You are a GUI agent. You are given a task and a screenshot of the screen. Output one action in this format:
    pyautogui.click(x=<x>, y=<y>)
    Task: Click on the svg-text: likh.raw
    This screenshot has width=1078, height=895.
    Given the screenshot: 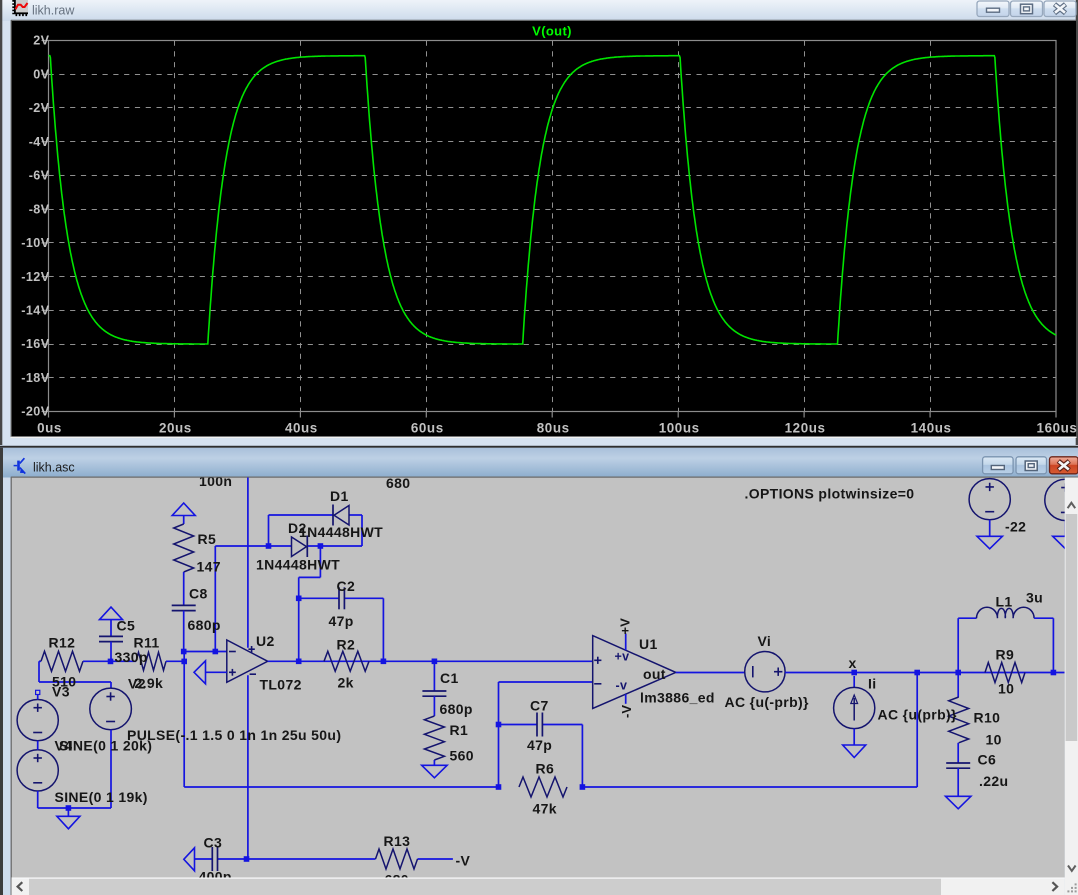 What is the action you would take?
    pyautogui.click(x=53, y=11)
    